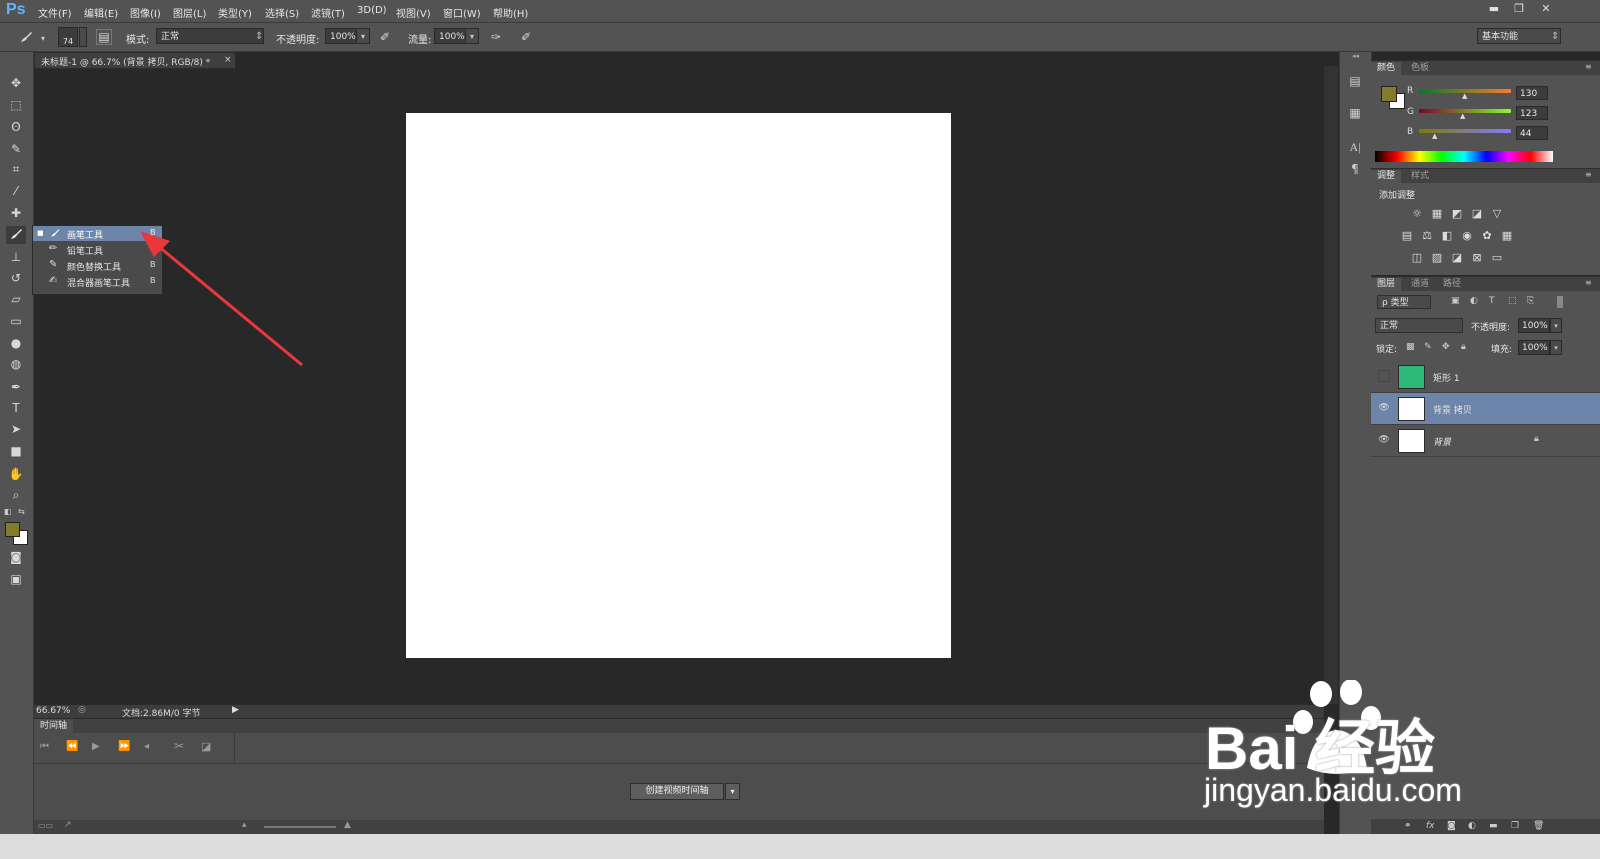 The image size is (1600, 859). I want to click on eye-icon: 👁︎, so click(1384, 440).